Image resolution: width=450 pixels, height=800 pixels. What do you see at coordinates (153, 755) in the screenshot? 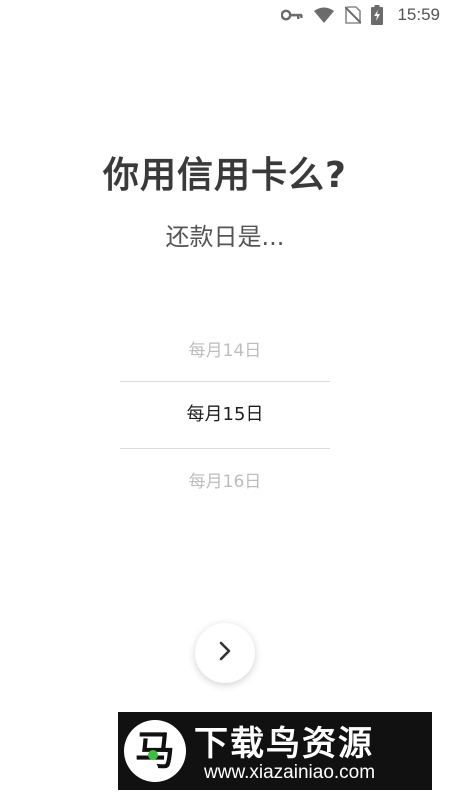
I see `watermark-logo-dot` at bounding box center [153, 755].